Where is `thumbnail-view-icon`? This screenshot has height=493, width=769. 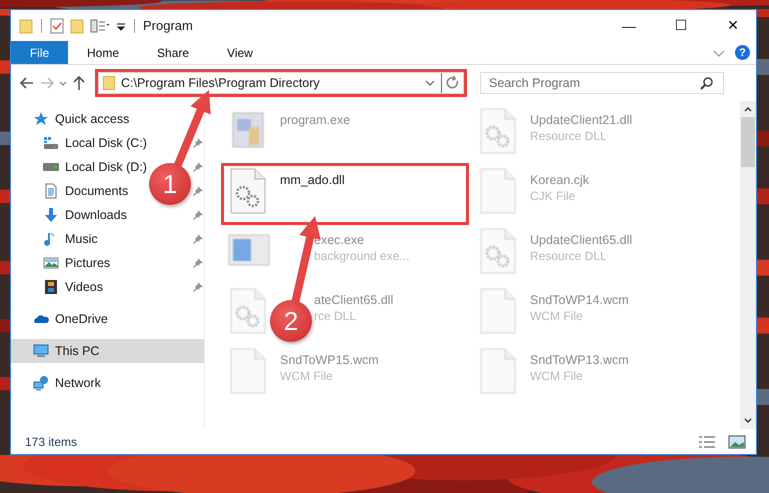
thumbnail-view-icon is located at coordinates (737, 441).